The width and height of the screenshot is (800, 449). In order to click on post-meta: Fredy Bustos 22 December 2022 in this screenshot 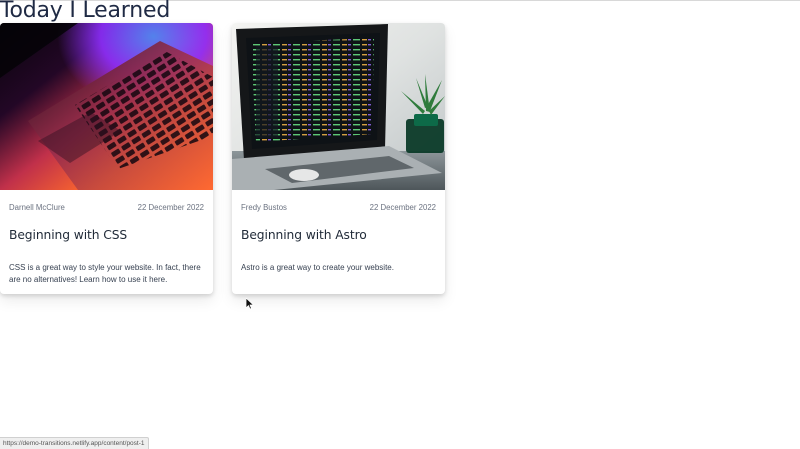, I will do `click(338, 207)`.